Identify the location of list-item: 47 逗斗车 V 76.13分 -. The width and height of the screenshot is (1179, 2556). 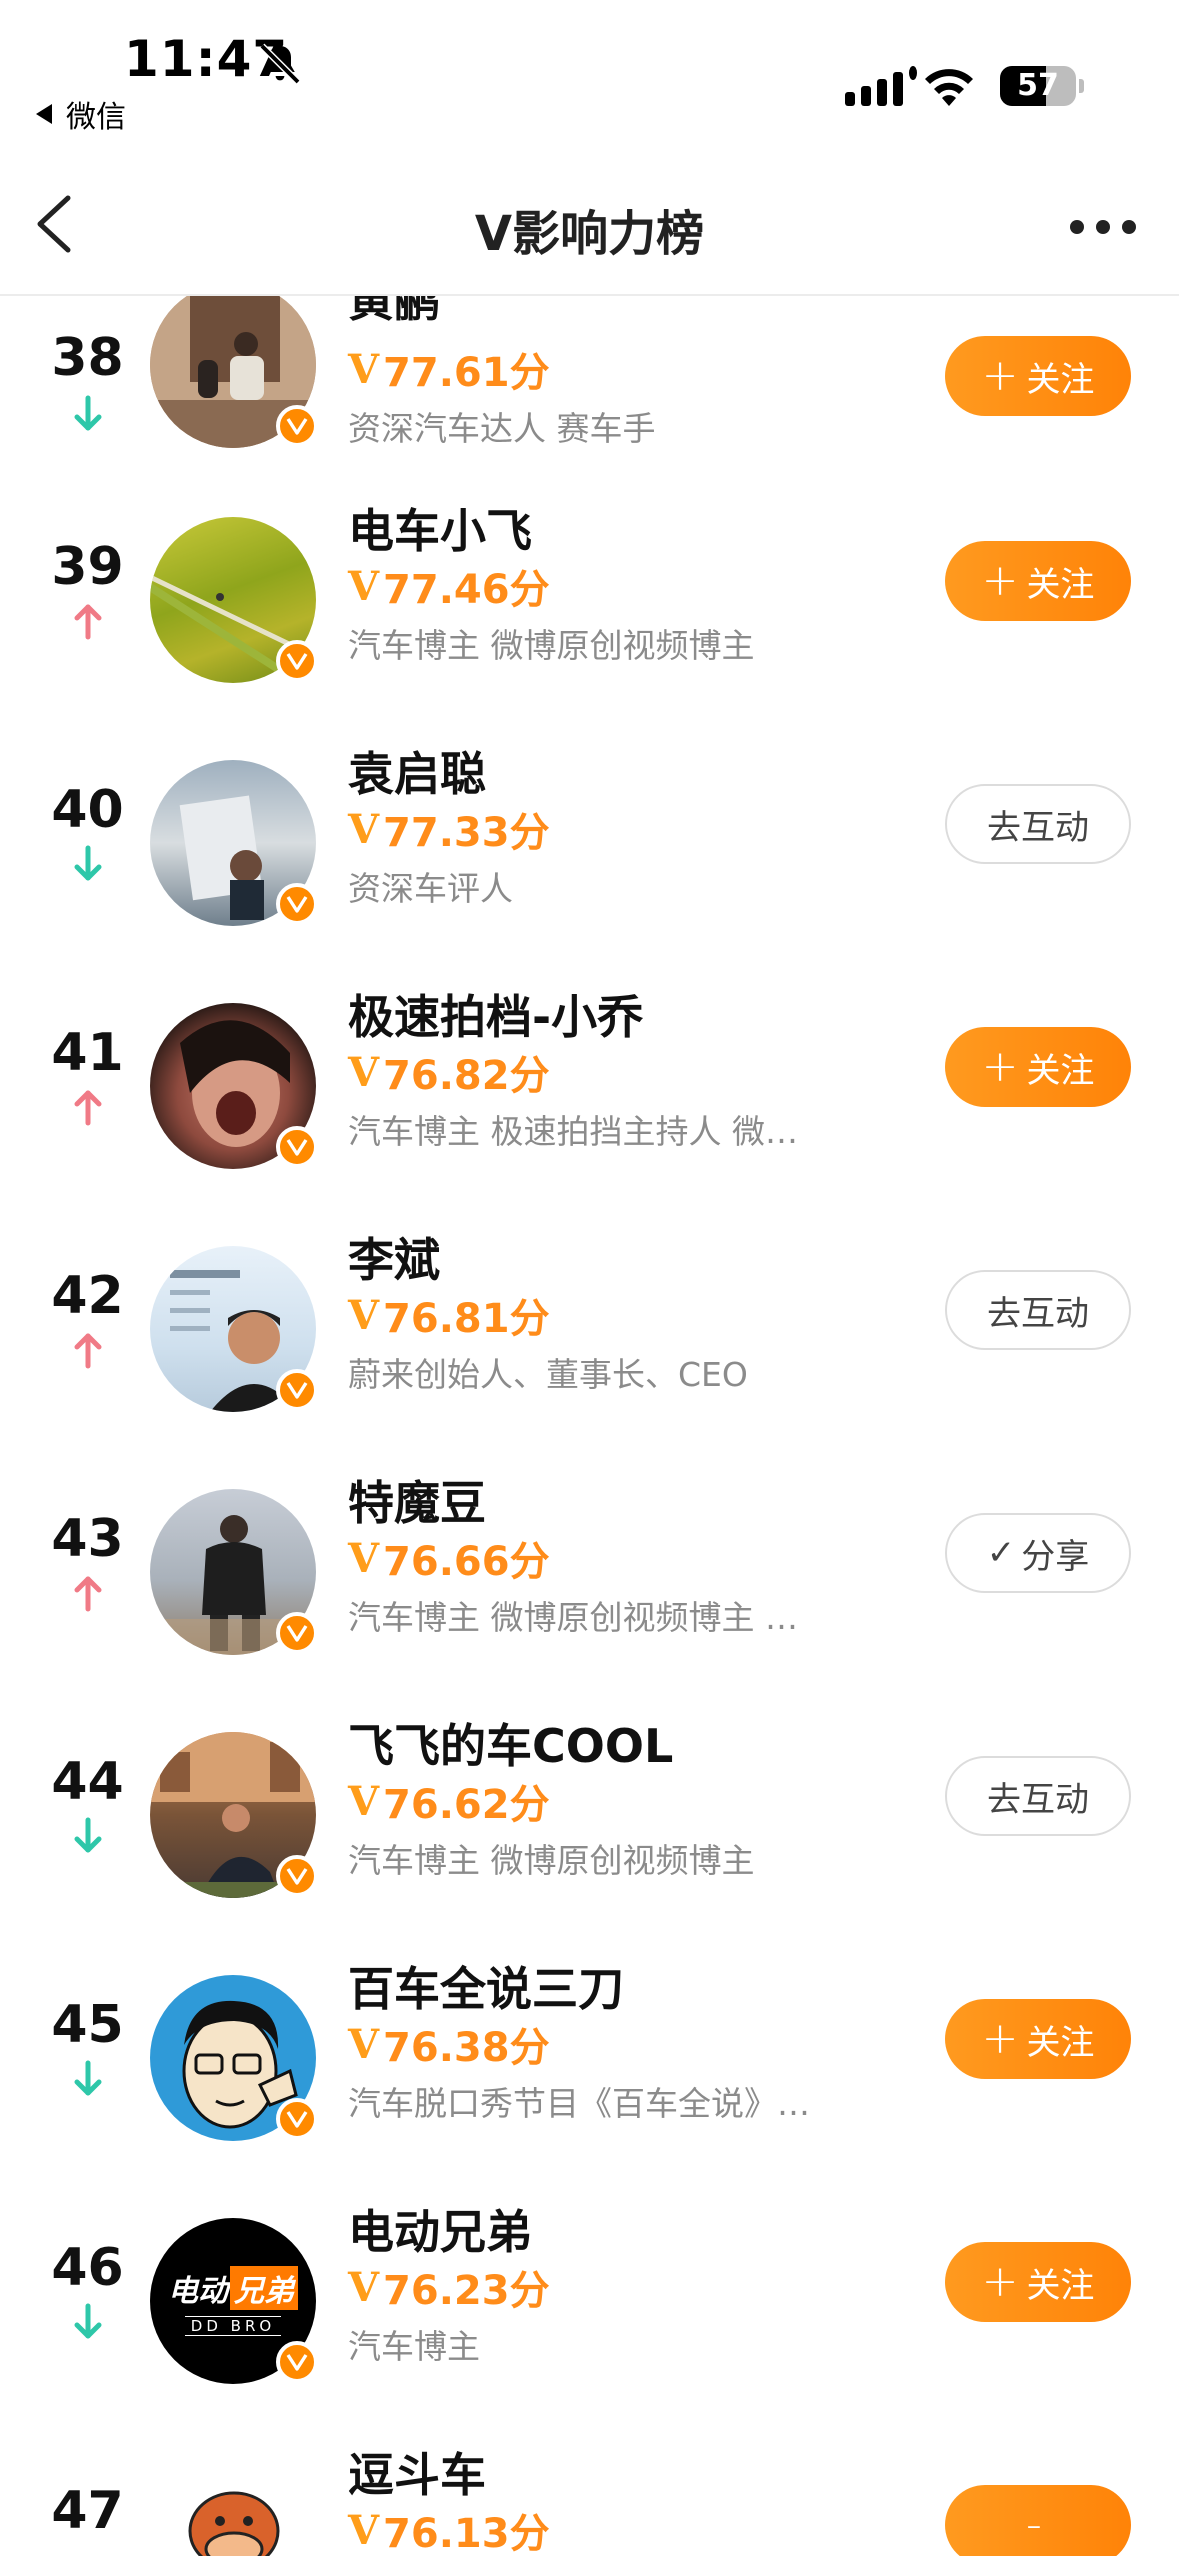
(589, 2493).